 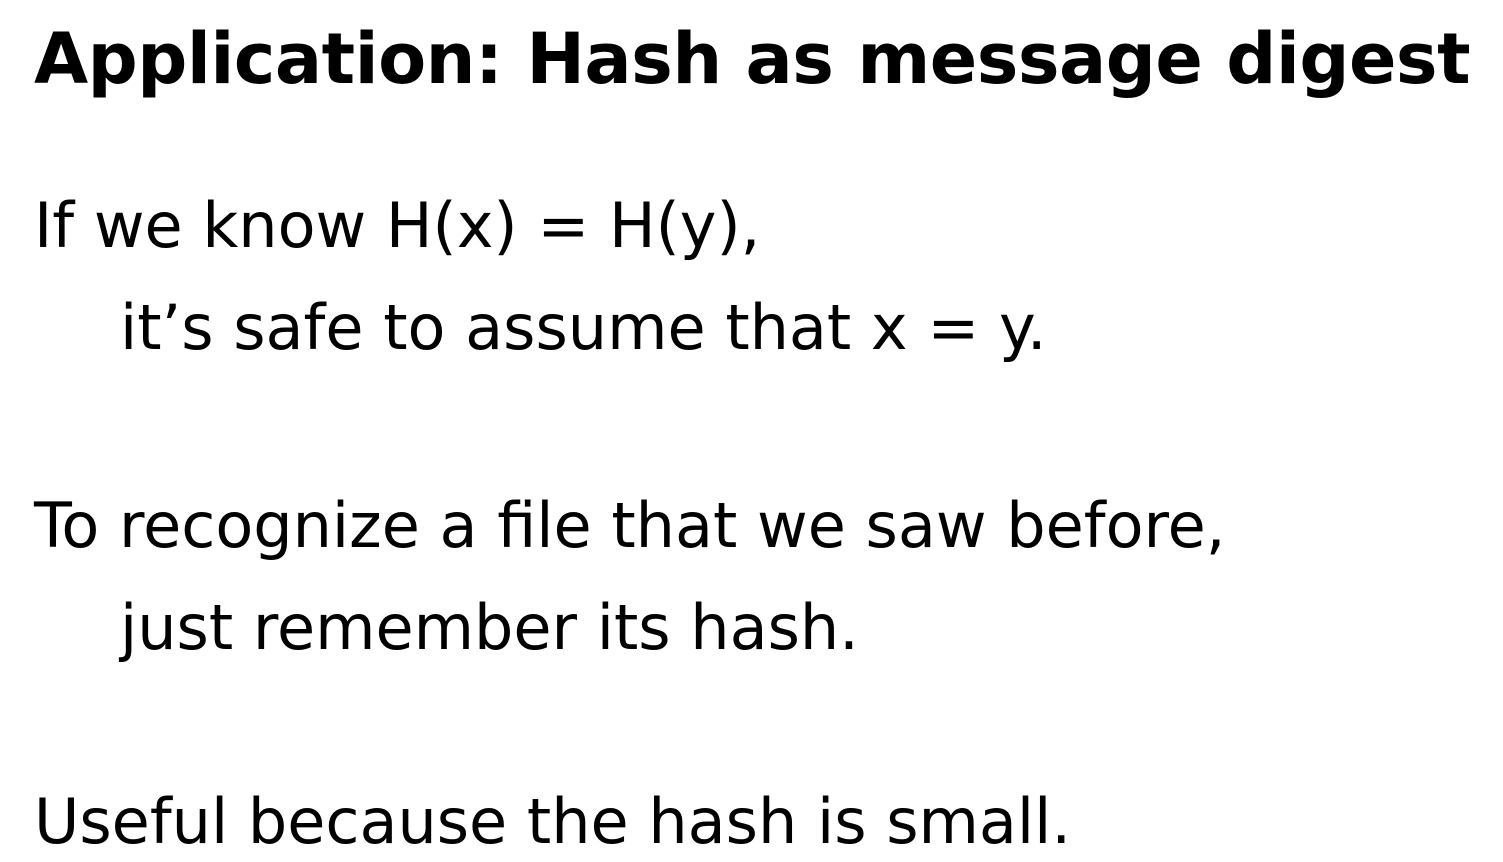 I want to click on paragraph-3-line-1: Useful because the hash is small., so click(x=553, y=821).